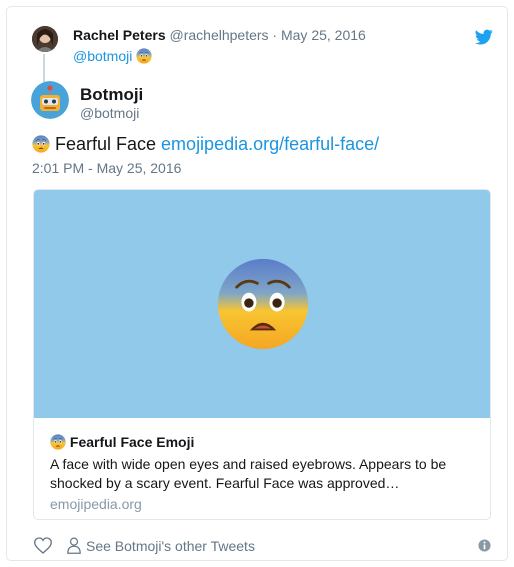  What do you see at coordinates (106, 144) in the screenshot?
I see `tweet-body: Fearful Face` at bounding box center [106, 144].